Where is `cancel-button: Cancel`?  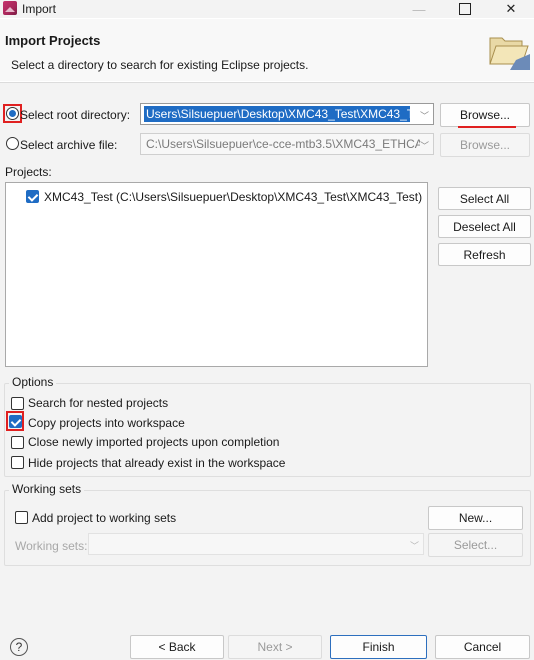 cancel-button: Cancel is located at coordinates (482, 647).